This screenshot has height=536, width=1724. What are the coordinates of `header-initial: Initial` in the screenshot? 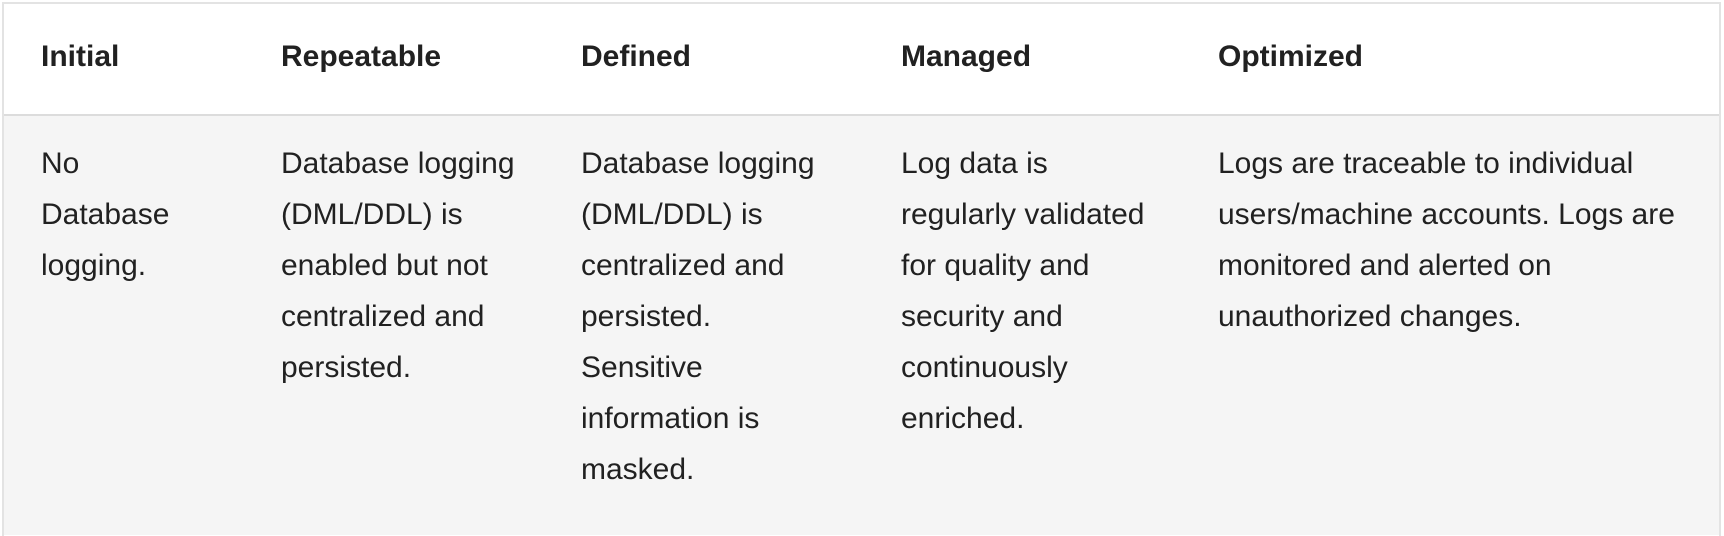 It's located at (80, 56).